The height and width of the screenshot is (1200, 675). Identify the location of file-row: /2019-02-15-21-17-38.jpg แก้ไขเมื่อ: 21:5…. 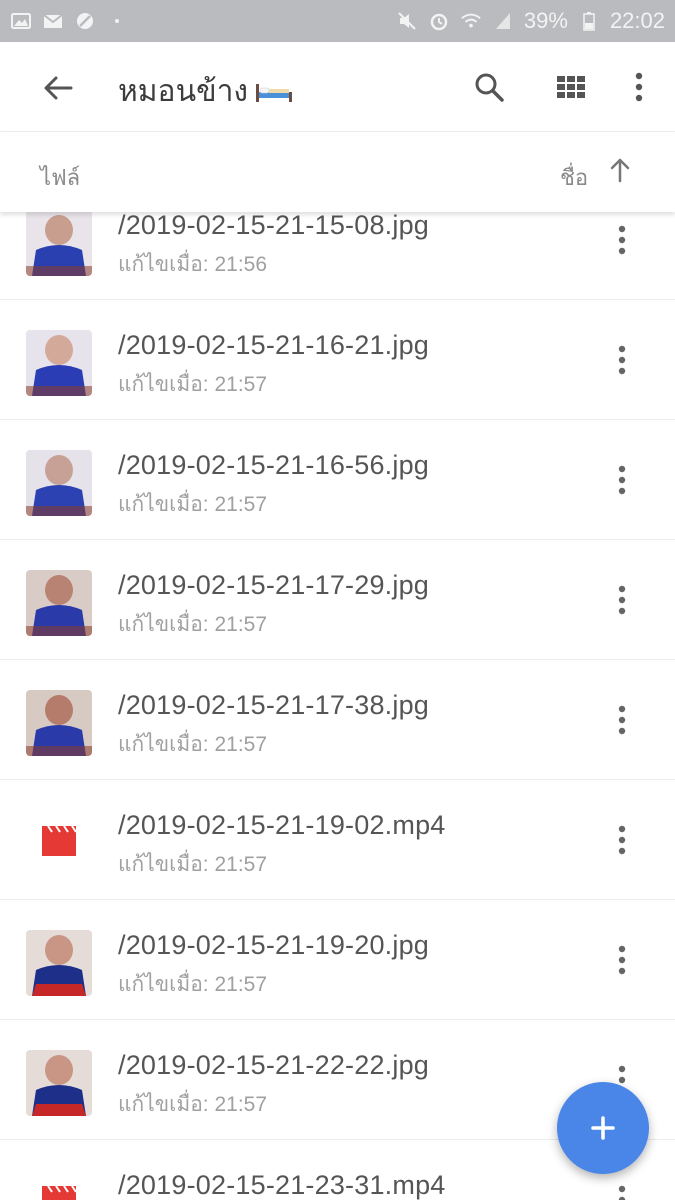
(337, 720).